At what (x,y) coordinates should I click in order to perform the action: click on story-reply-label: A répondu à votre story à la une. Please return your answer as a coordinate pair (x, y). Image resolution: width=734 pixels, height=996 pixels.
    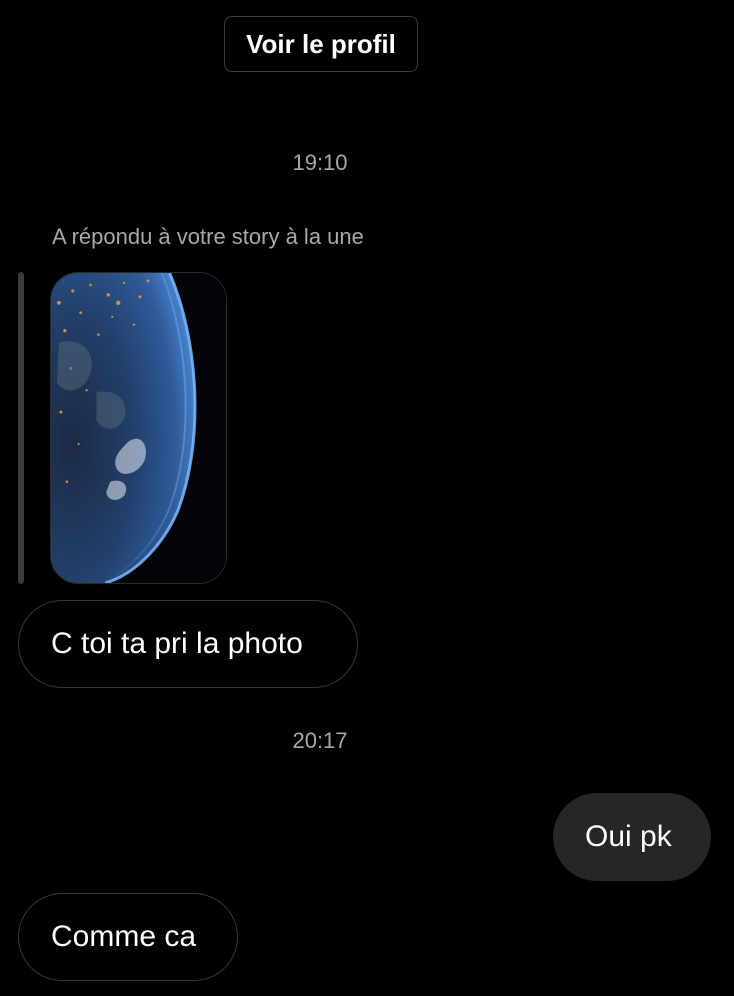
    Looking at the image, I should click on (208, 236).